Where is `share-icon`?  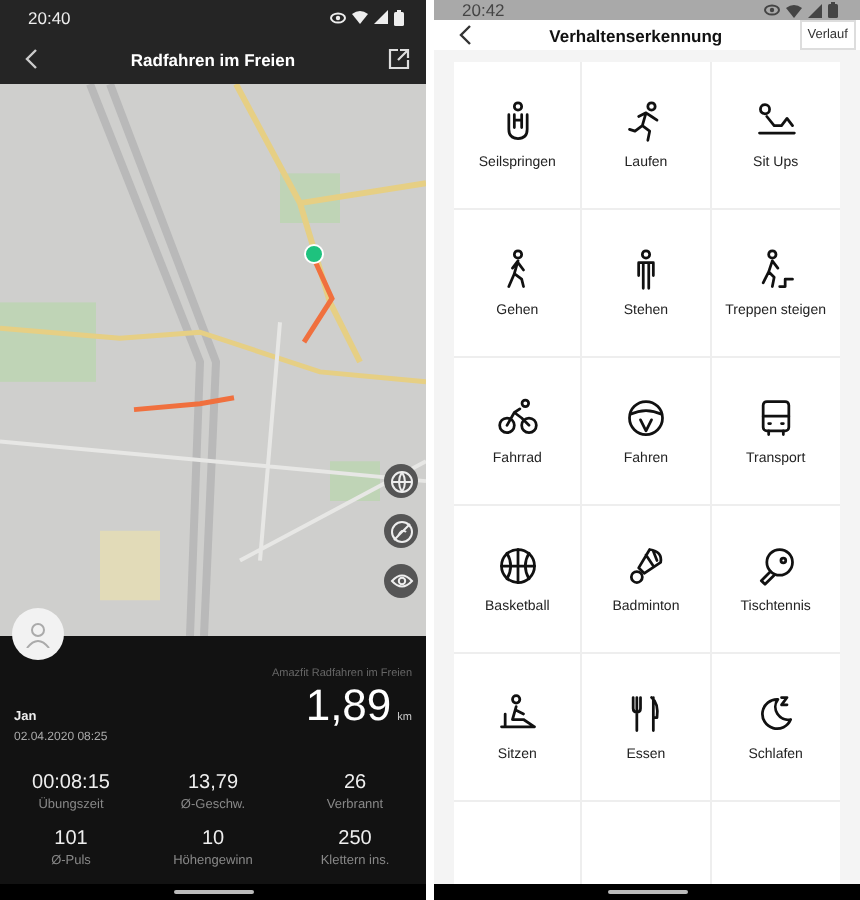 share-icon is located at coordinates (399, 59).